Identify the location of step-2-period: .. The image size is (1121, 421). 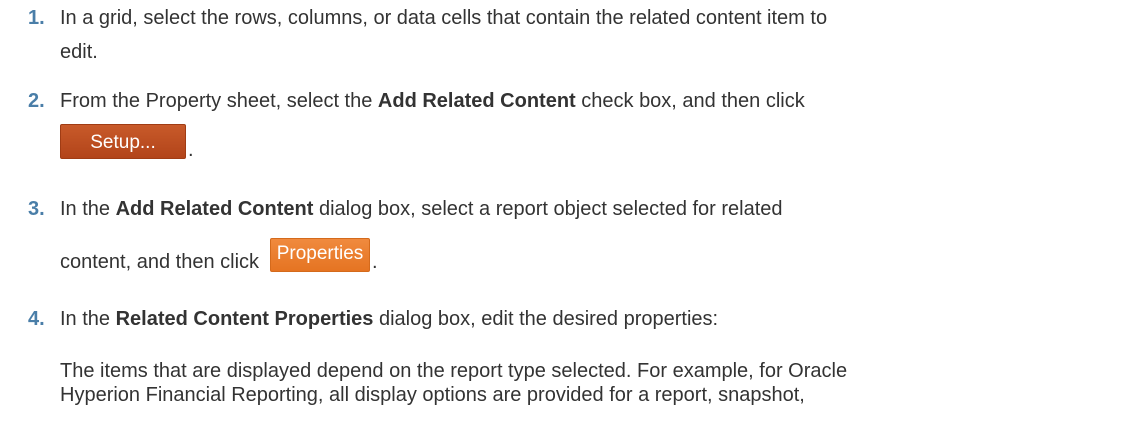
(191, 150).